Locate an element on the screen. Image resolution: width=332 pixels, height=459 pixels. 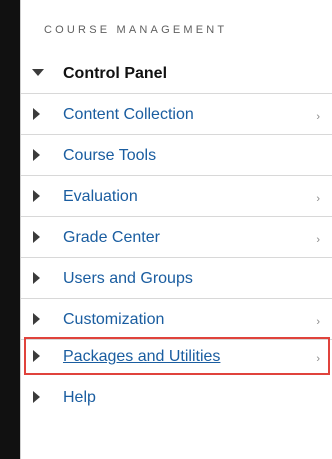
menu-item-label: Users and Groups is located at coordinates (128, 278).